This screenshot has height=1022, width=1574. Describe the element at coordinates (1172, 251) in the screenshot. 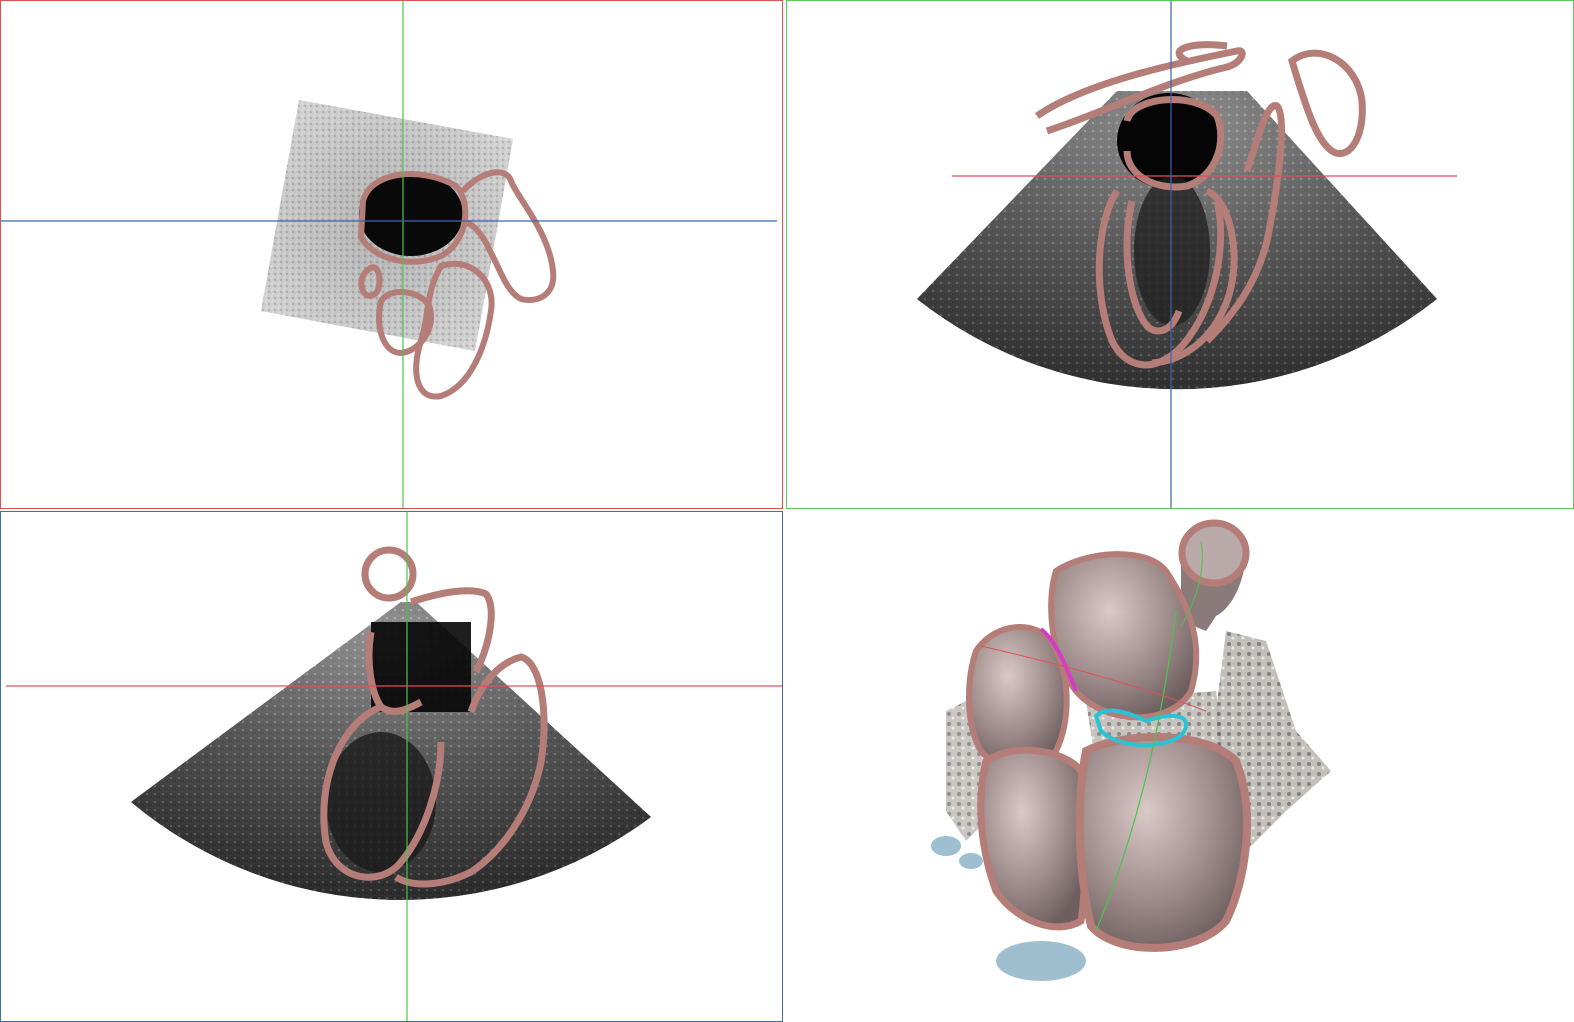

I see `left-ventricle-dark` at that location.